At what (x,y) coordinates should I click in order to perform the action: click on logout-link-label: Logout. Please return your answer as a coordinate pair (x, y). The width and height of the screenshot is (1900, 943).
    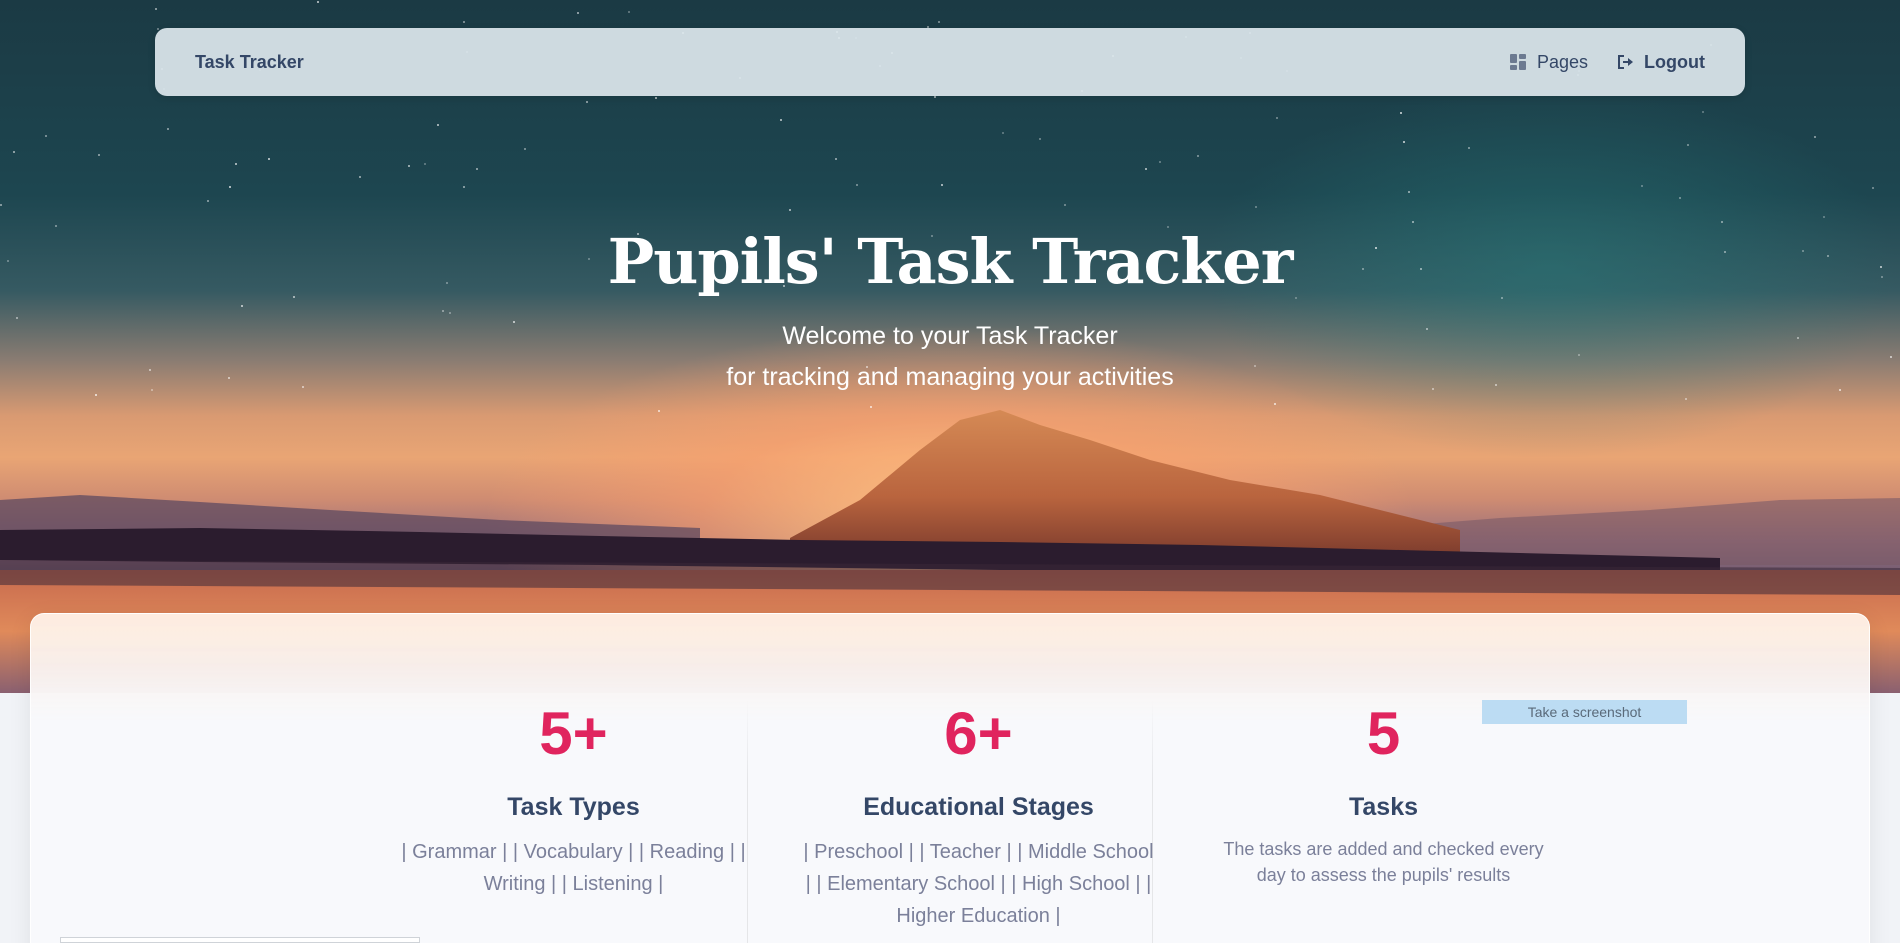
    Looking at the image, I should click on (1674, 61).